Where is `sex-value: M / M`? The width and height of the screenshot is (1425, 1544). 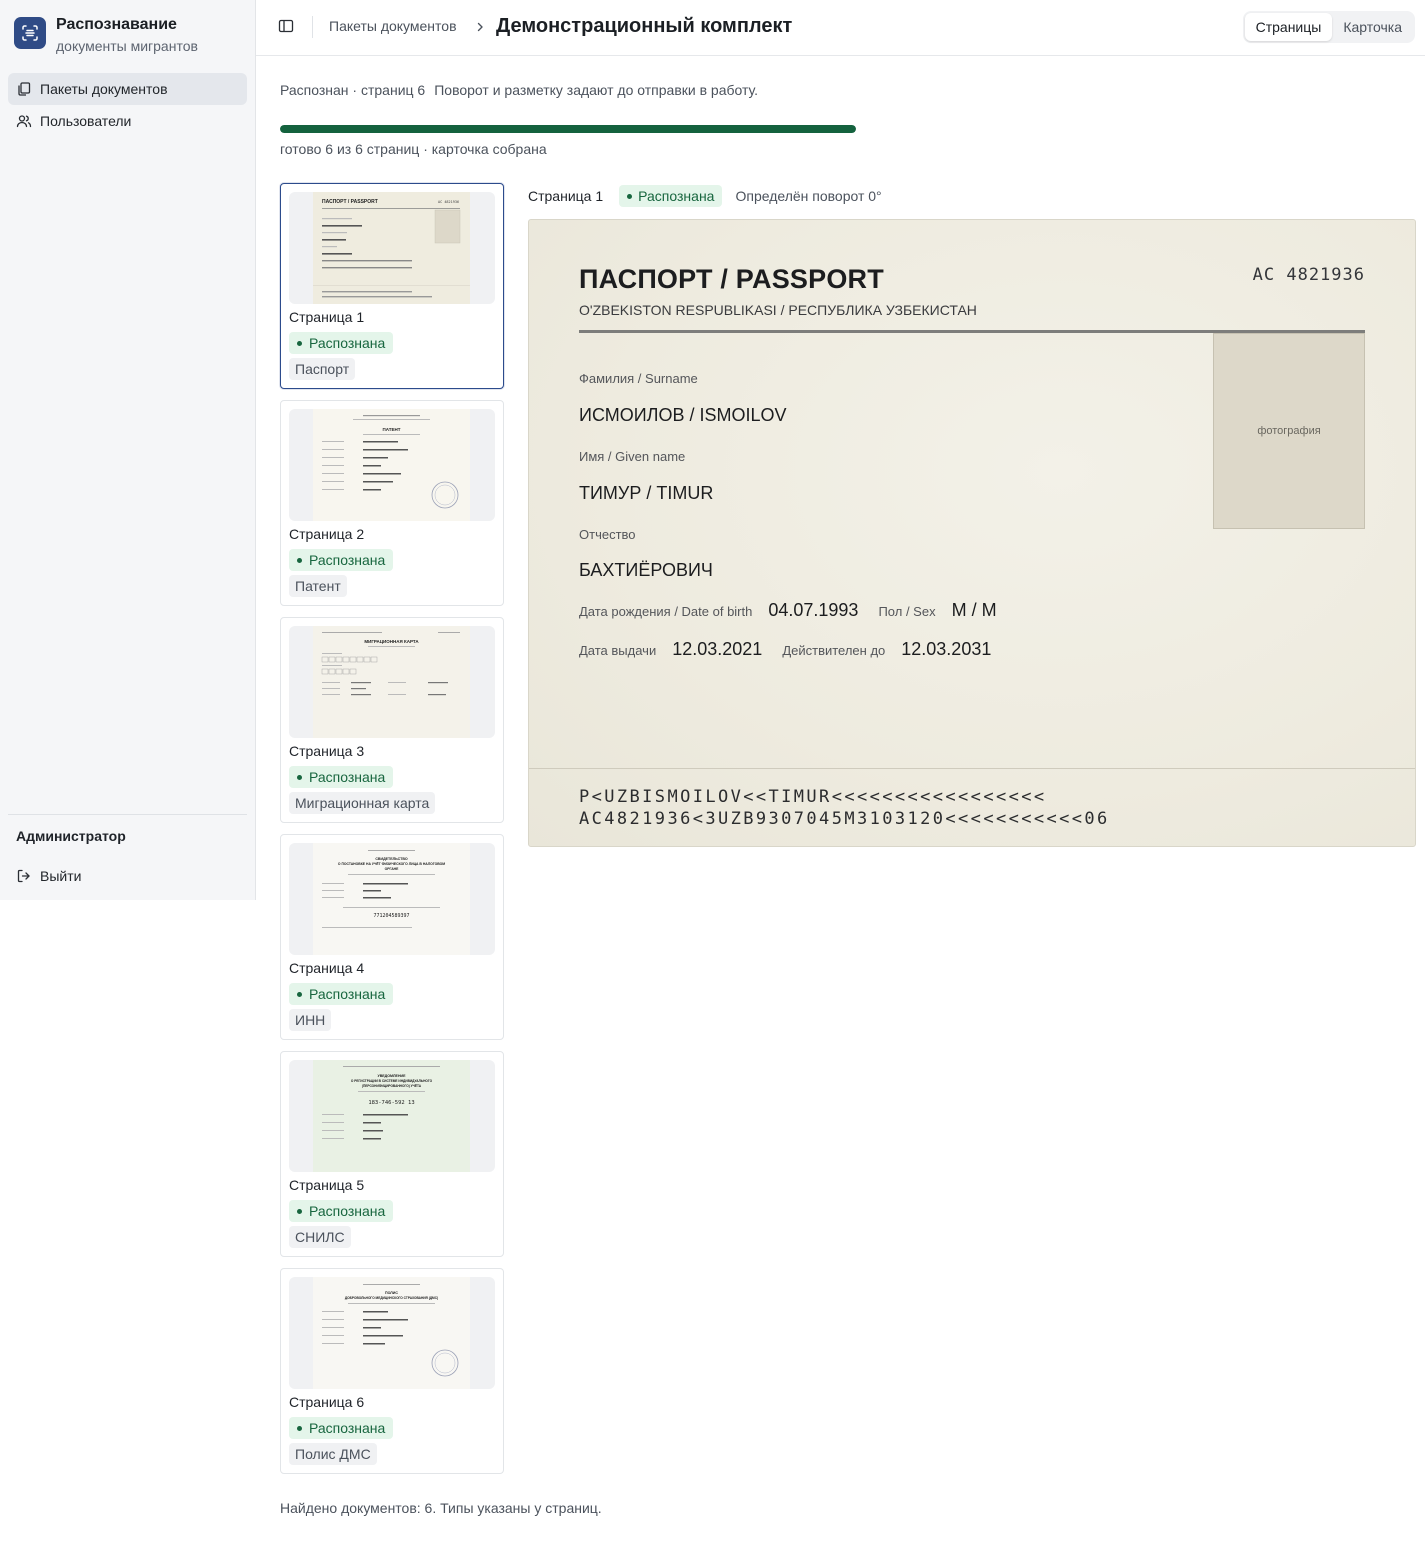
sex-value: M / M is located at coordinates (974, 610).